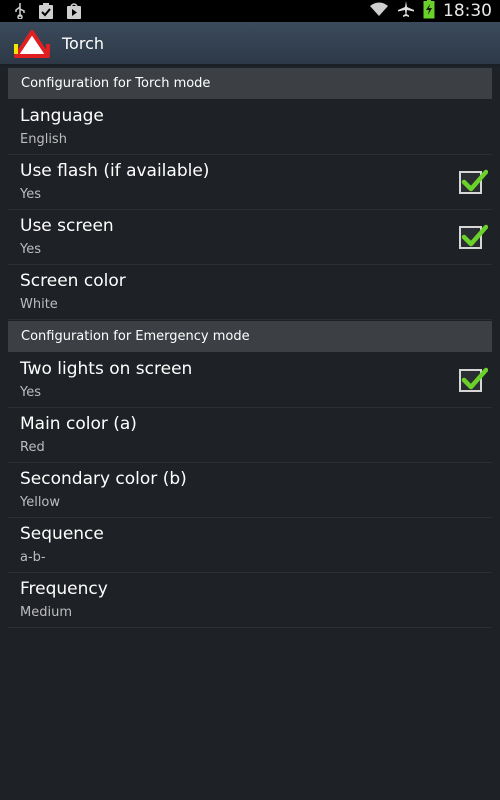 Image resolution: width=500 pixels, height=800 pixels. I want to click on pref-title: Language, so click(62, 116).